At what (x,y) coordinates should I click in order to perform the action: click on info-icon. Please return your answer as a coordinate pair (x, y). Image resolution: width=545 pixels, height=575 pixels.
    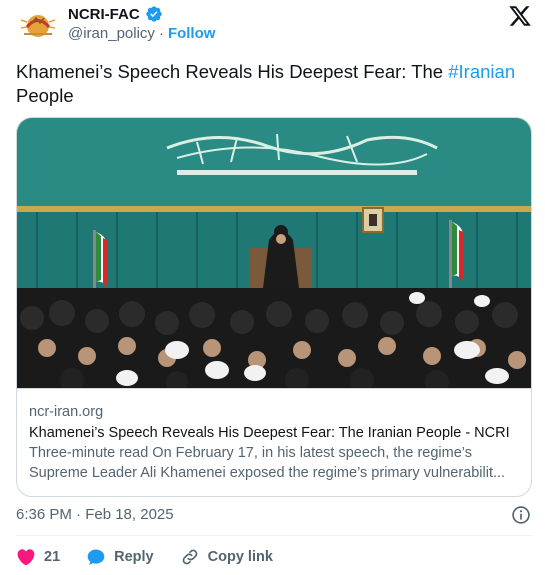
    Looking at the image, I should click on (521, 515).